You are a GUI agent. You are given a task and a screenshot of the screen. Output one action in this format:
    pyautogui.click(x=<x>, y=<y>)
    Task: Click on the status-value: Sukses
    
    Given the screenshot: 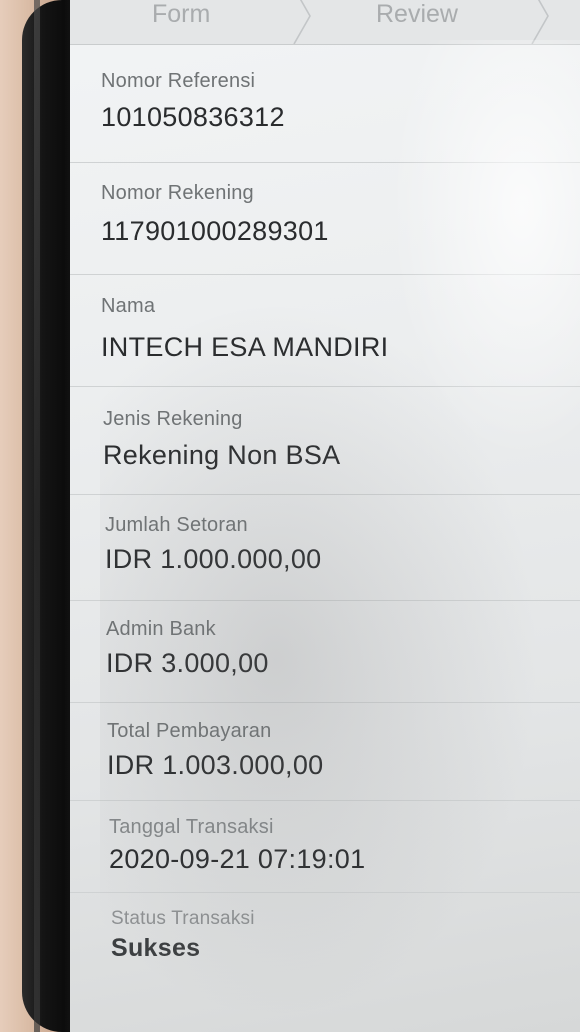 What is the action you would take?
    pyautogui.click(x=156, y=948)
    